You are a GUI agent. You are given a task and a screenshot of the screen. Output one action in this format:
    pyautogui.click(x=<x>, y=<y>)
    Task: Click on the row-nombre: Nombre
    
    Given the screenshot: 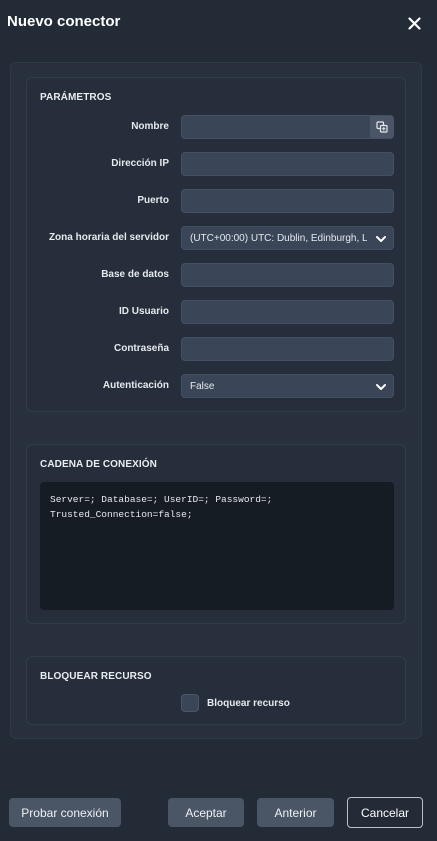 What is the action you would take?
    pyautogui.click(x=217, y=127)
    